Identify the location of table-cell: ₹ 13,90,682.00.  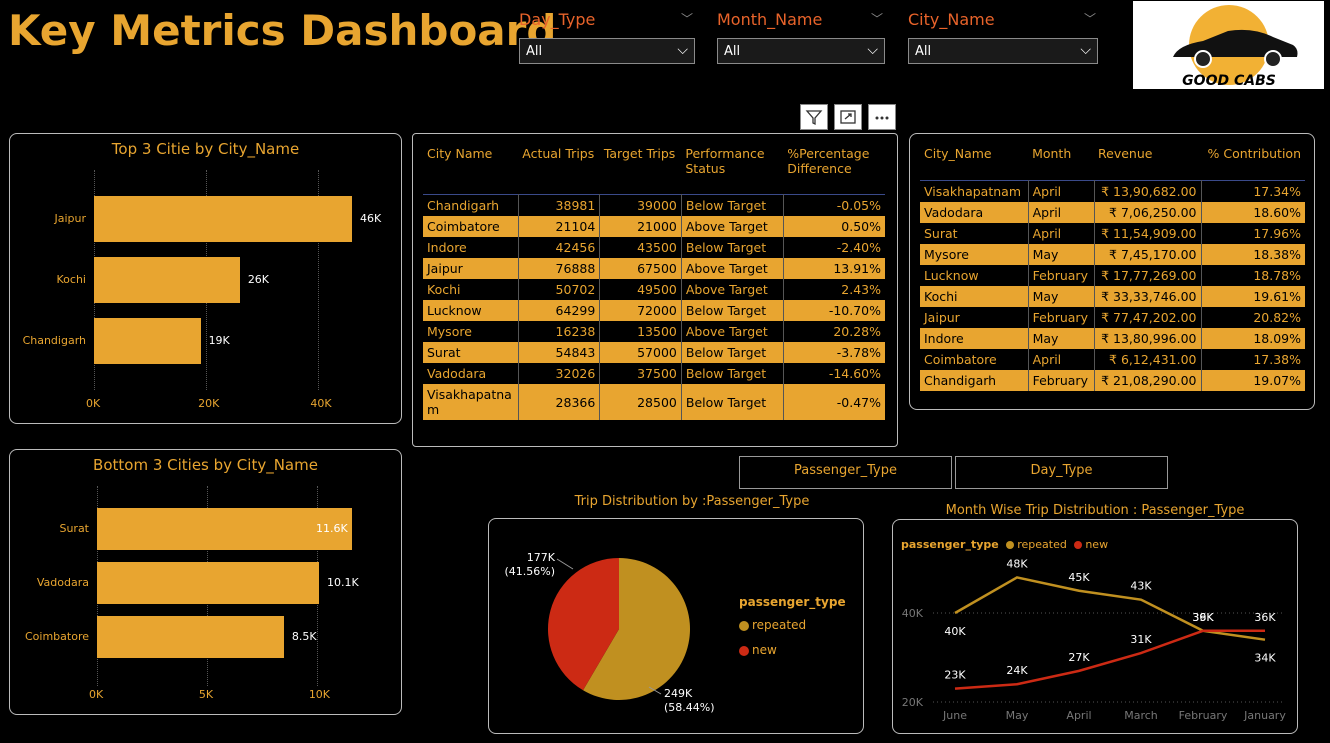
(1148, 191).